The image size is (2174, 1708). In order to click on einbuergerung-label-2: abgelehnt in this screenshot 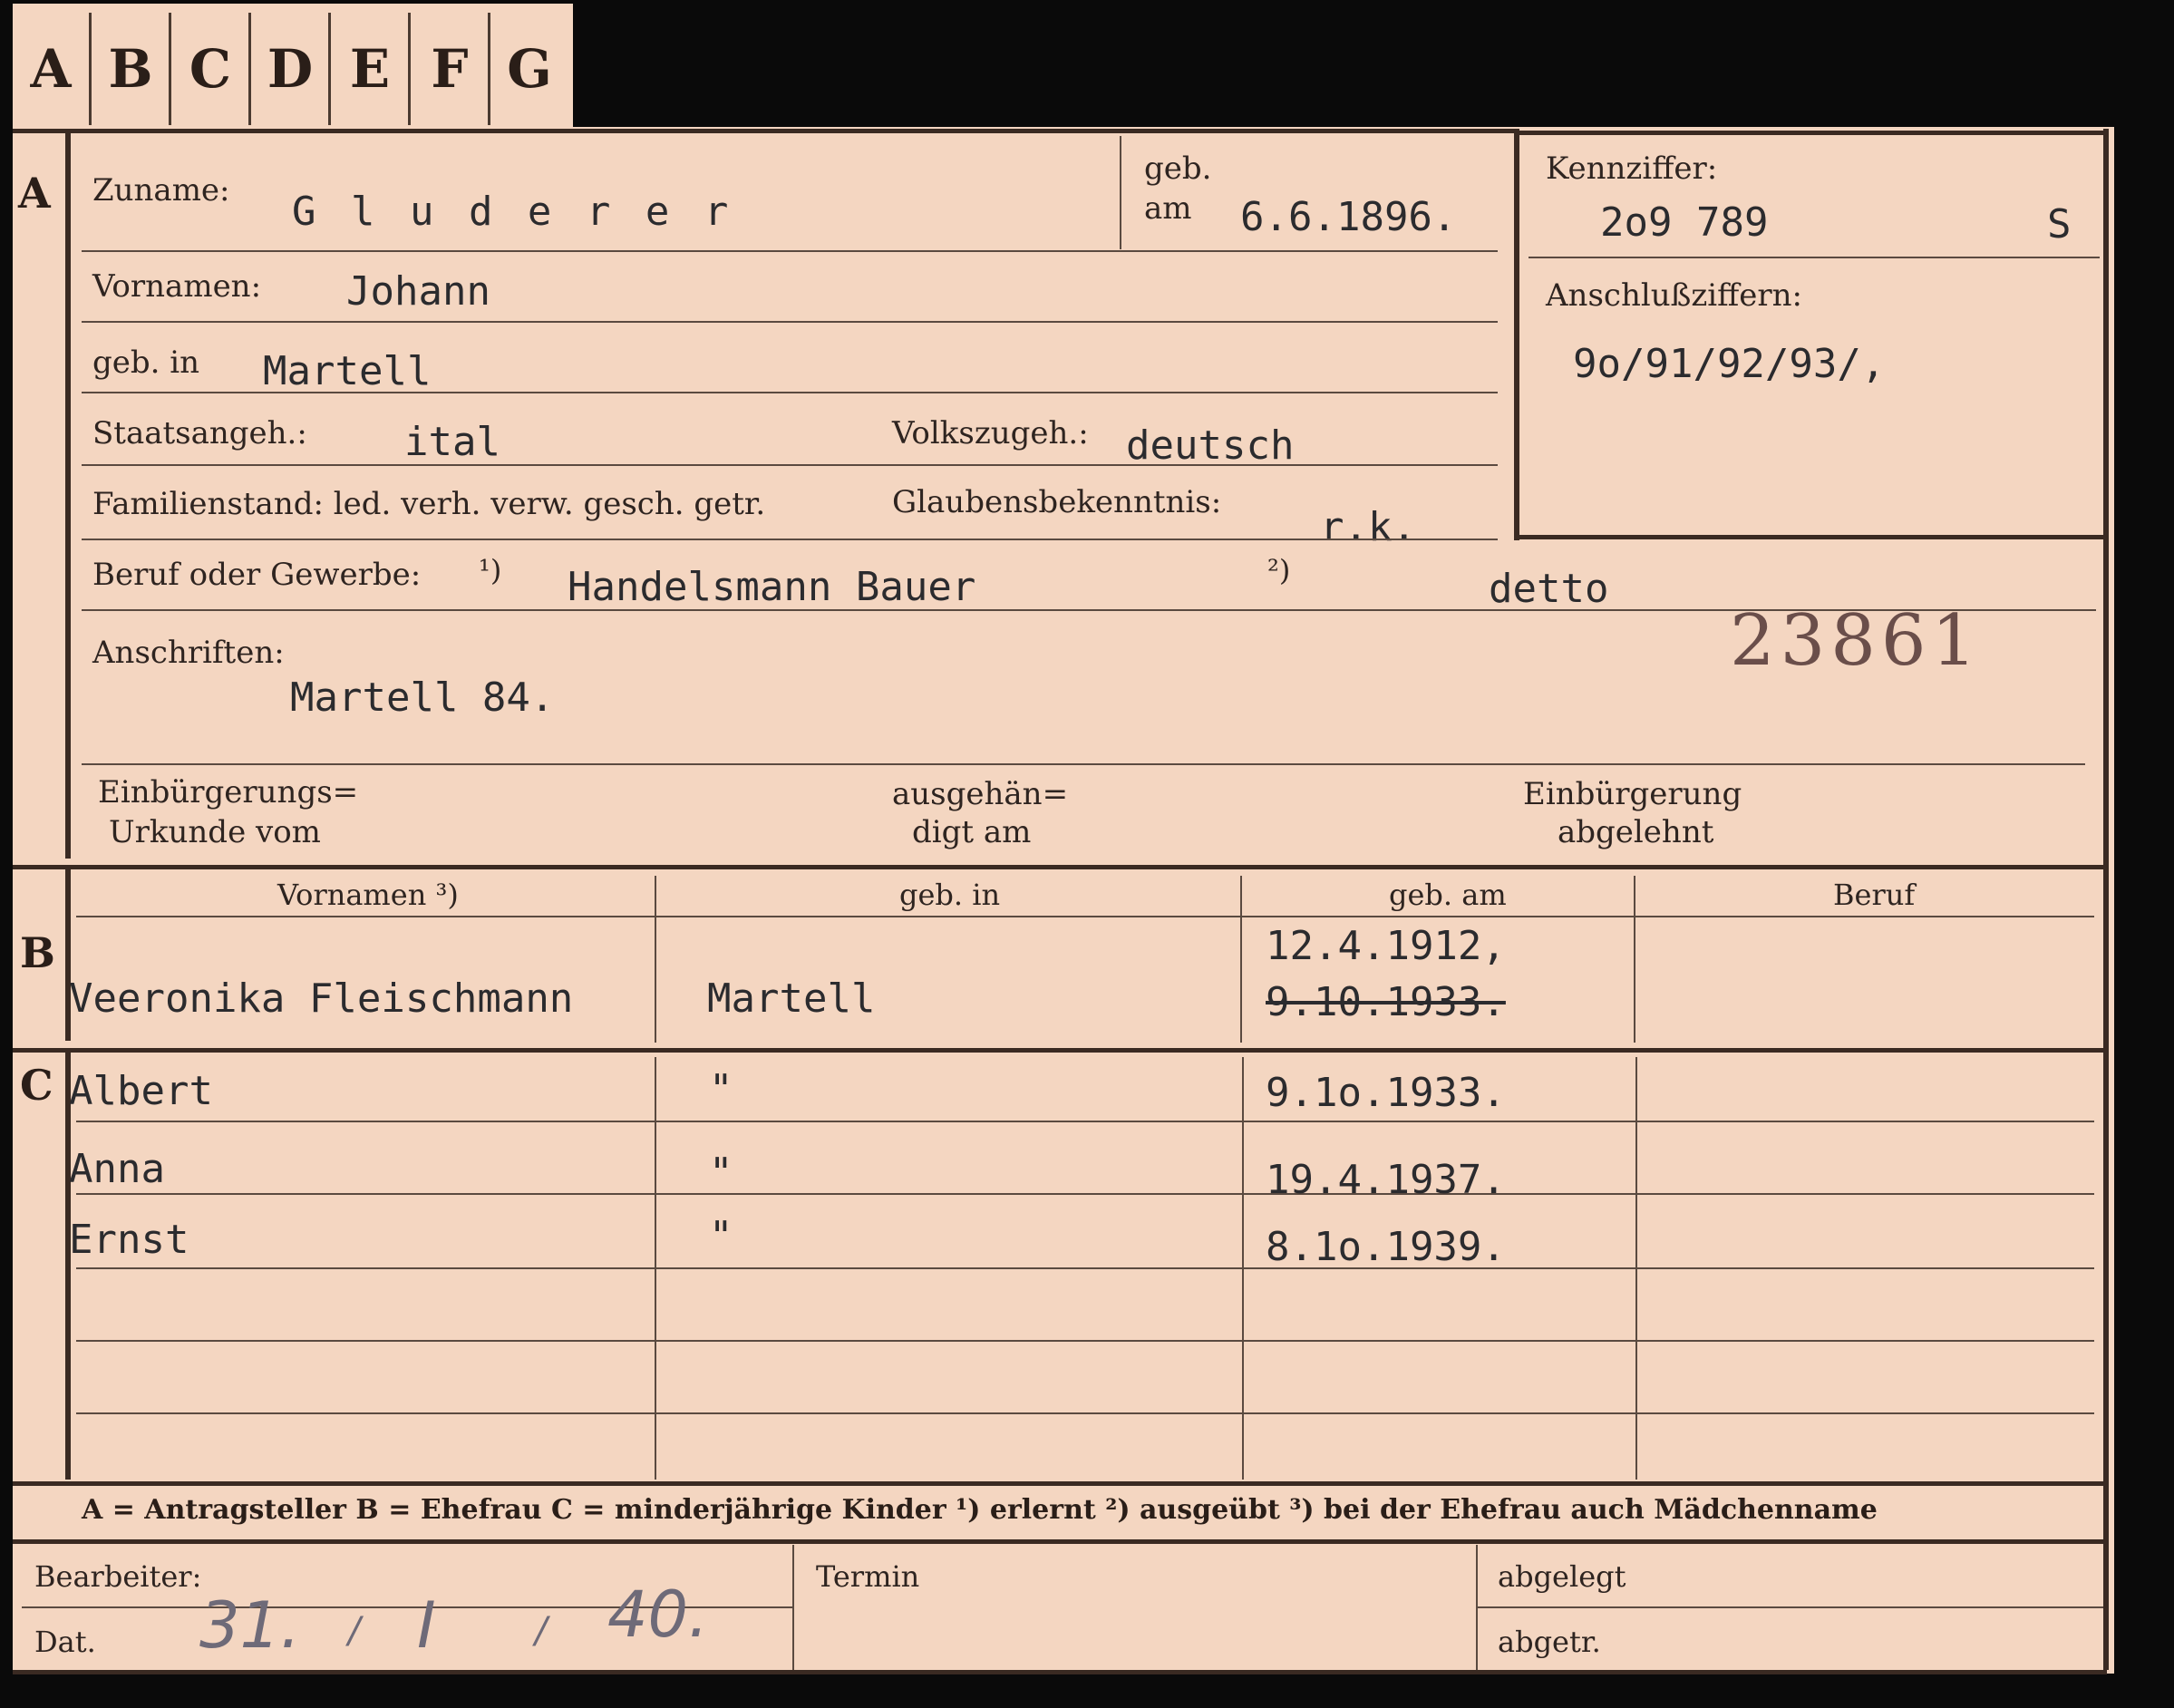, I will do `click(1636, 832)`.